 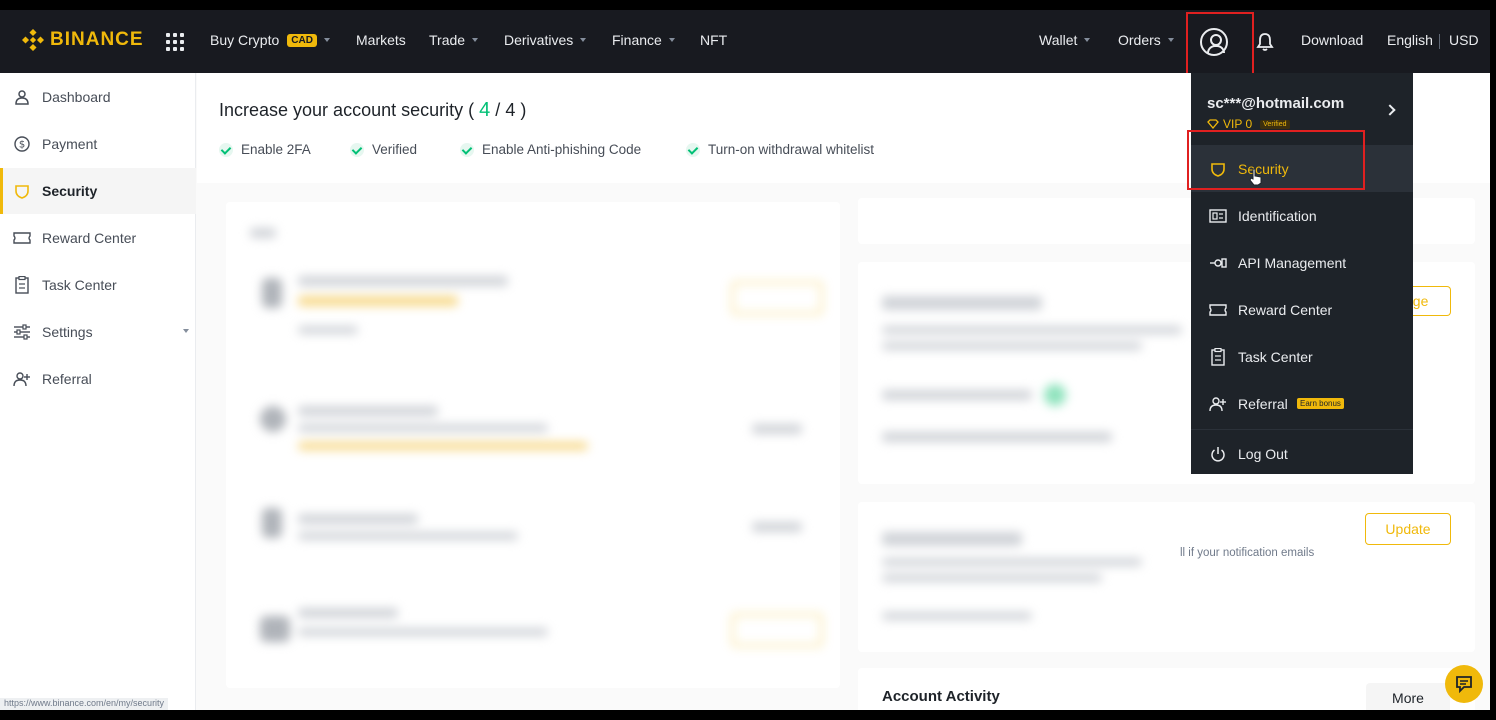 What do you see at coordinates (1218, 263) in the screenshot?
I see `api-icon` at bounding box center [1218, 263].